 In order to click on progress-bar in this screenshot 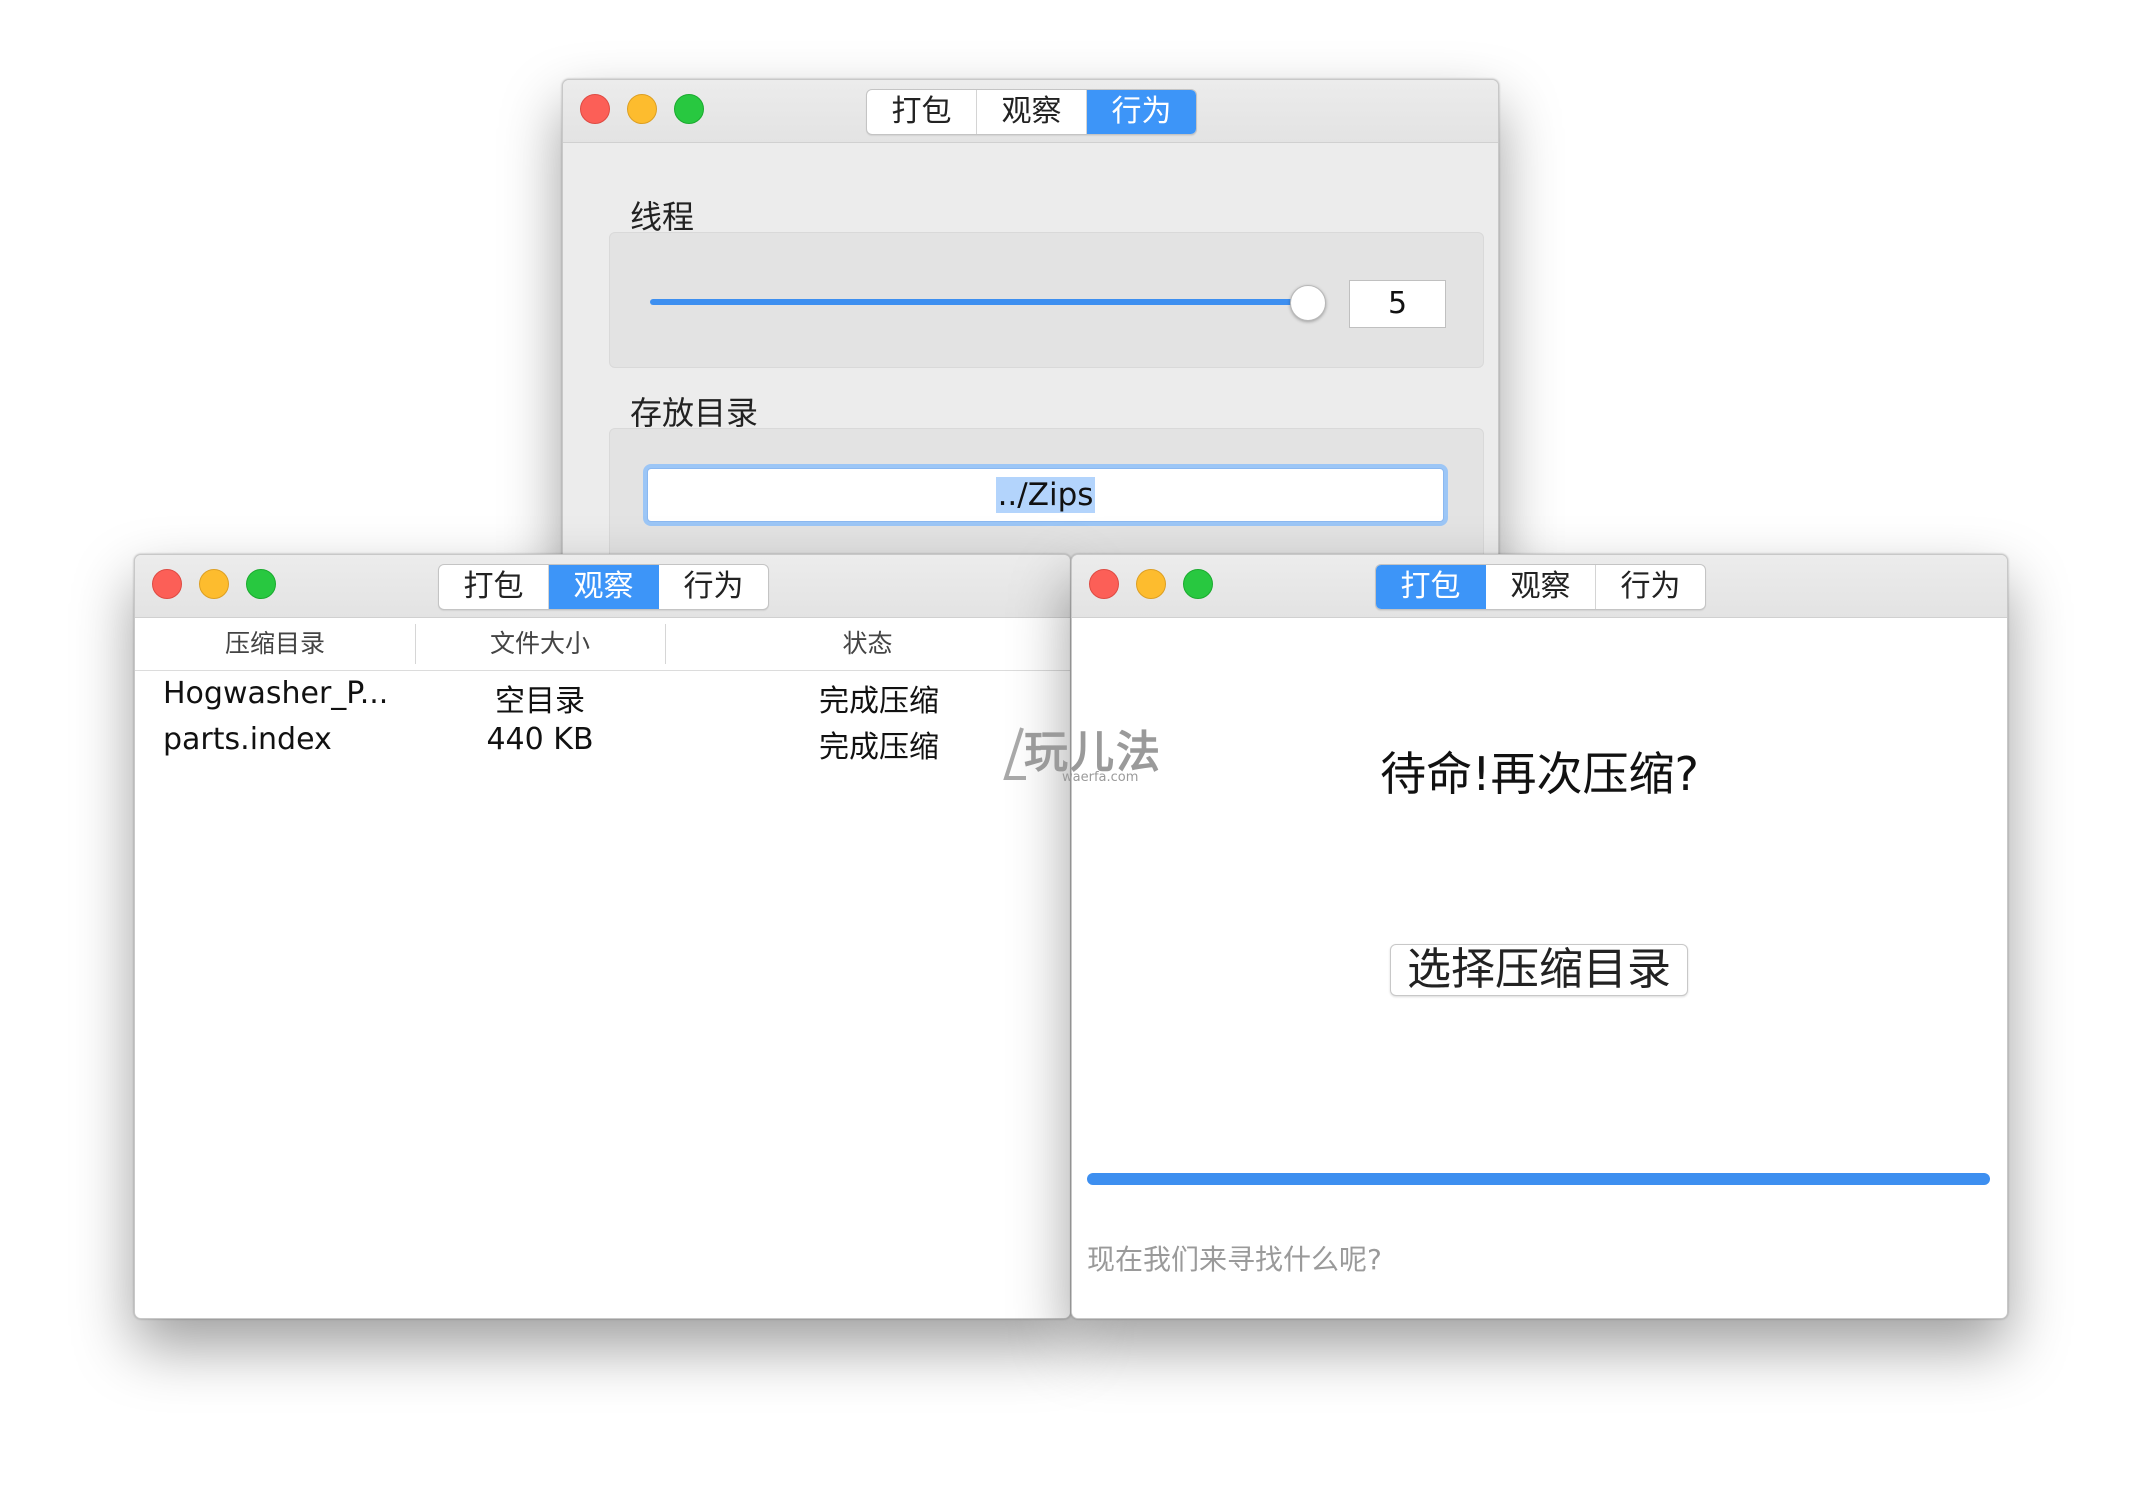, I will do `click(1538, 1179)`.